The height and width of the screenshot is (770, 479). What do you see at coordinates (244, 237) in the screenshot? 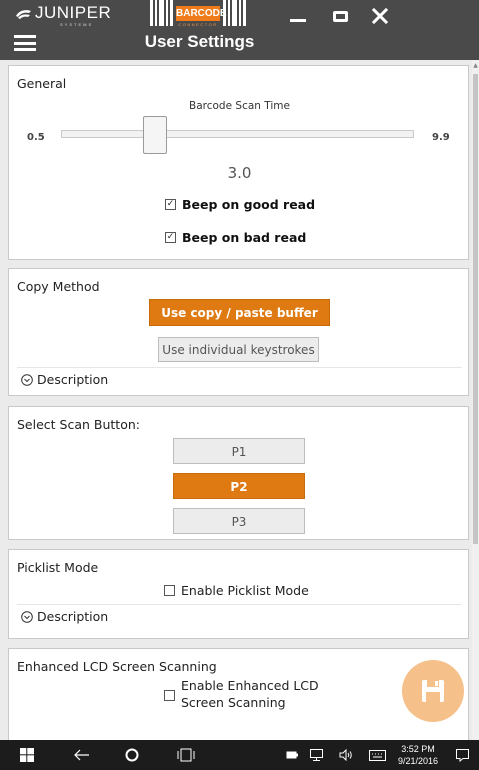
I see `beep-bad-read-label: Beep on bad read` at bounding box center [244, 237].